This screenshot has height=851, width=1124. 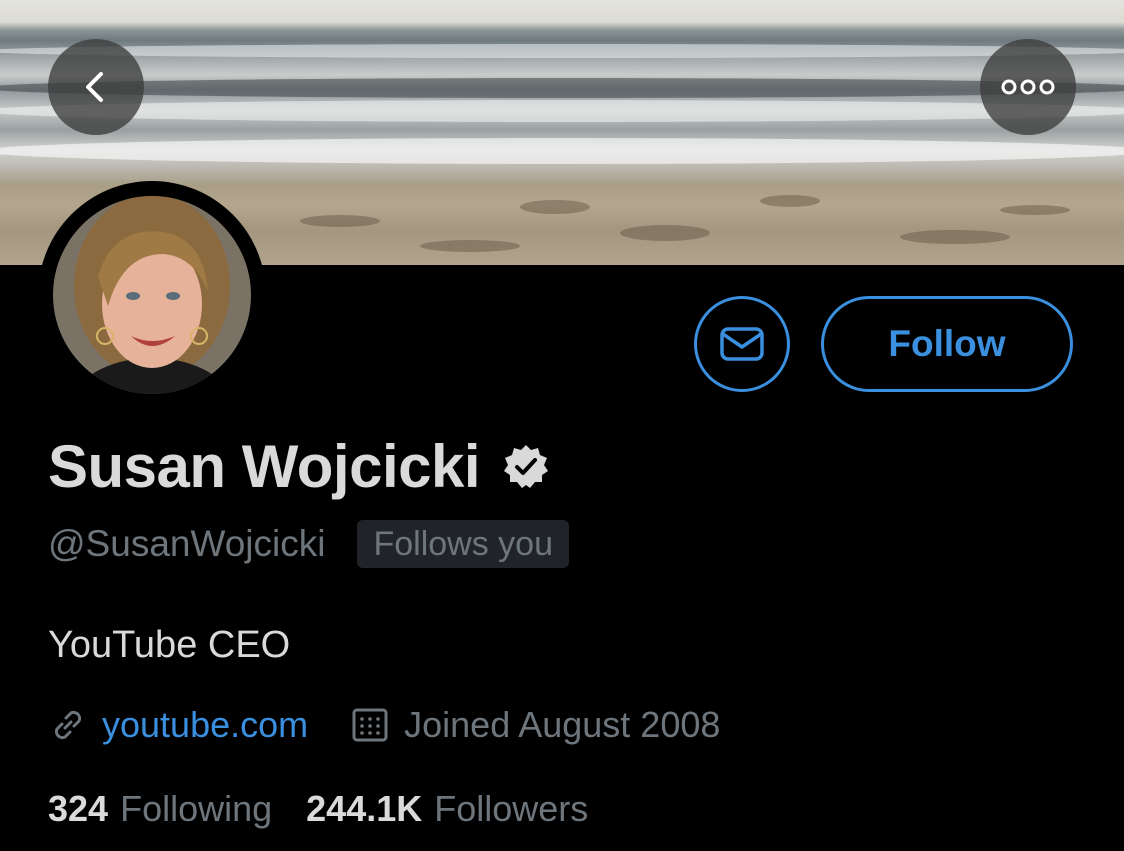 I want to click on follow-button: Follow, so click(x=947, y=344).